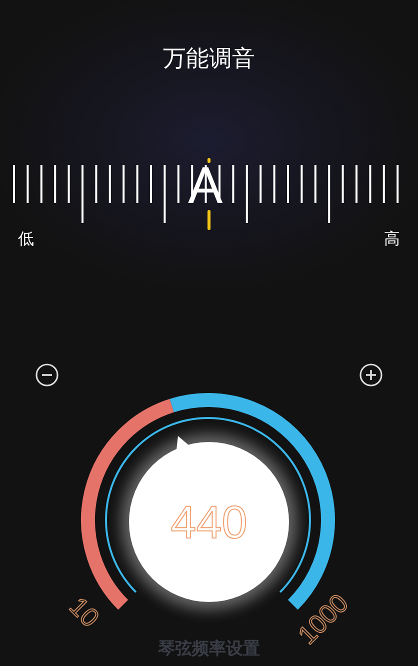  What do you see at coordinates (209, 59) in the screenshot?
I see `screen-title: 万能调音` at bounding box center [209, 59].